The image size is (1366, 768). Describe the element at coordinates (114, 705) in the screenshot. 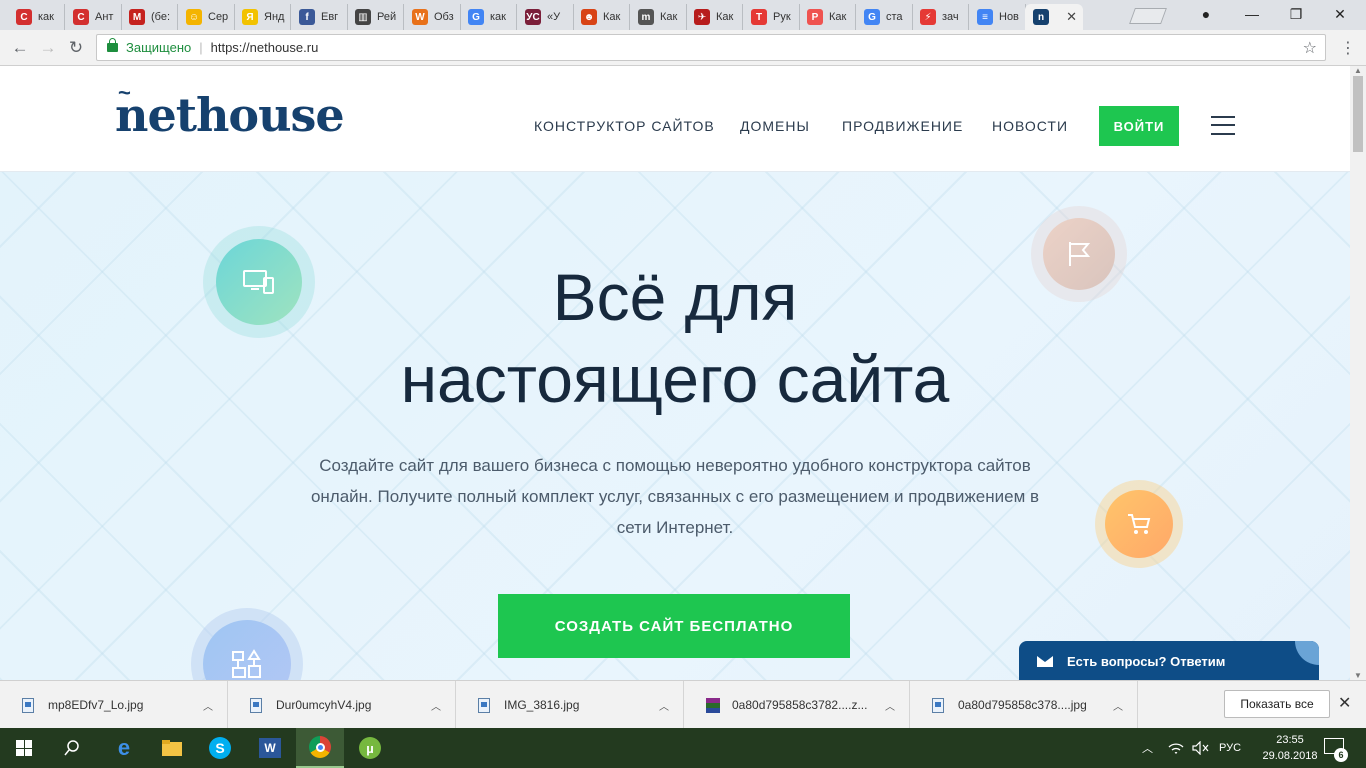

I see `download-item: mp8EDfv7_Lo.jpg ︿` at that location.